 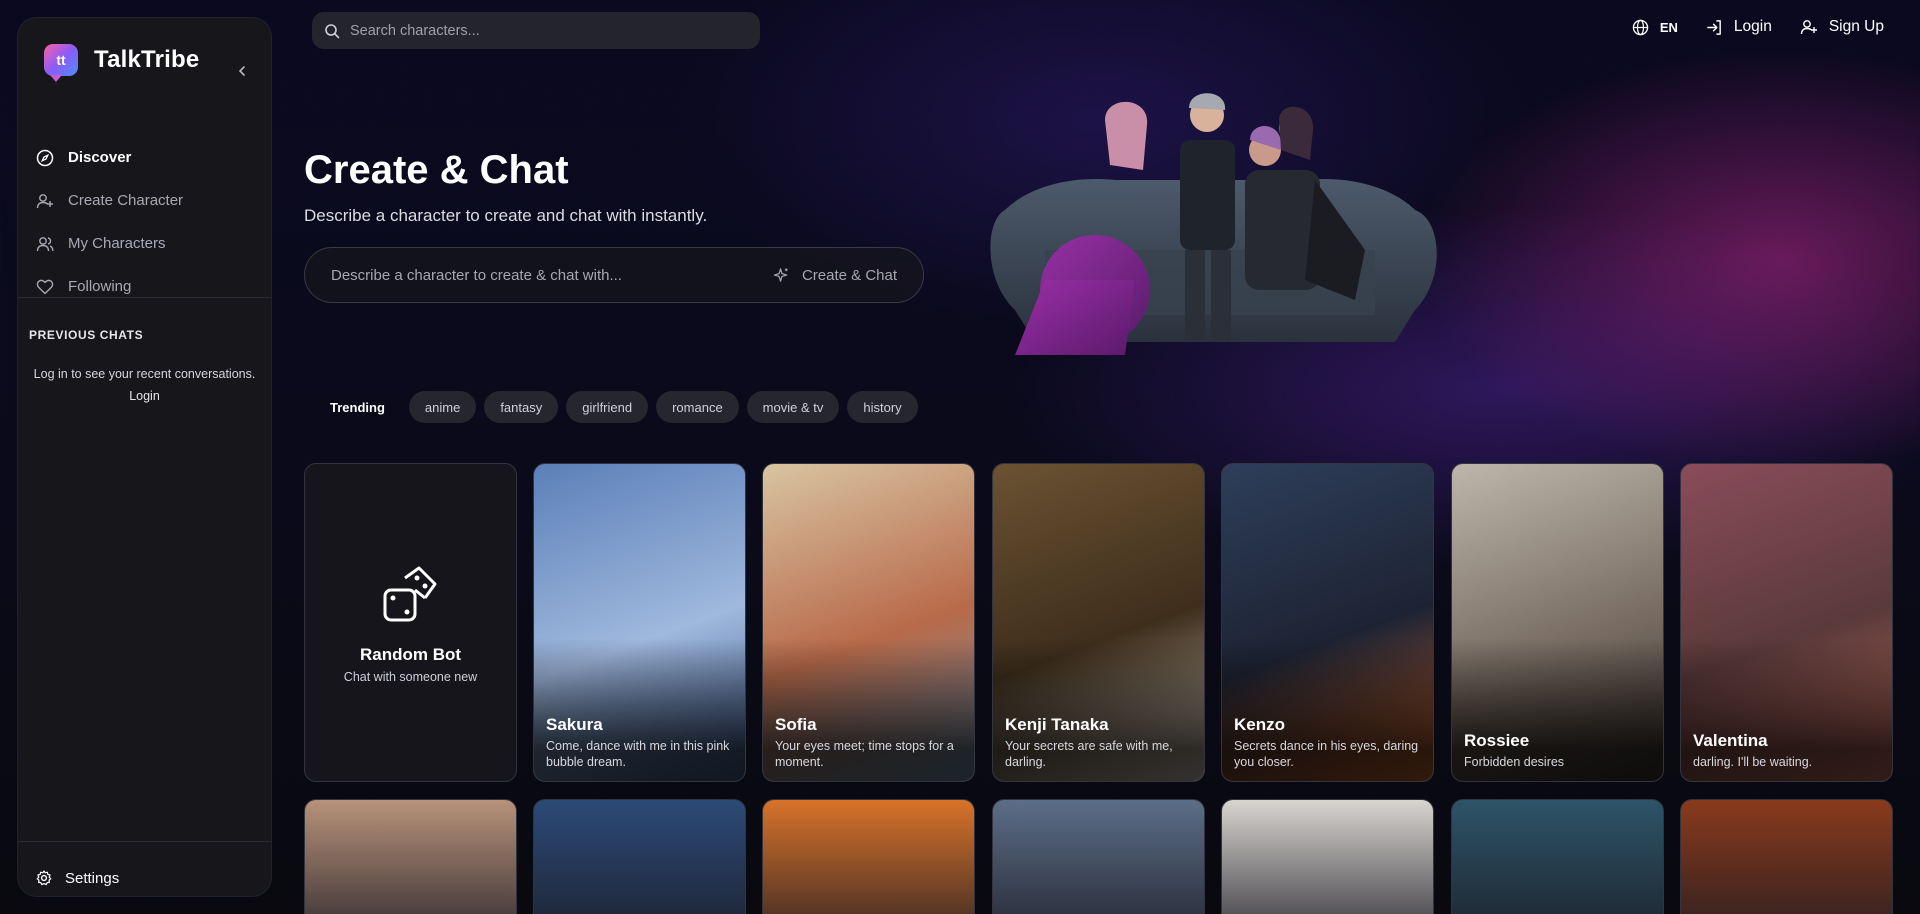 What do you see at coordinates (126, 200) in the screenshot?
I see `sidebar-item-label: Create Character` at bounding box center [126, 200].